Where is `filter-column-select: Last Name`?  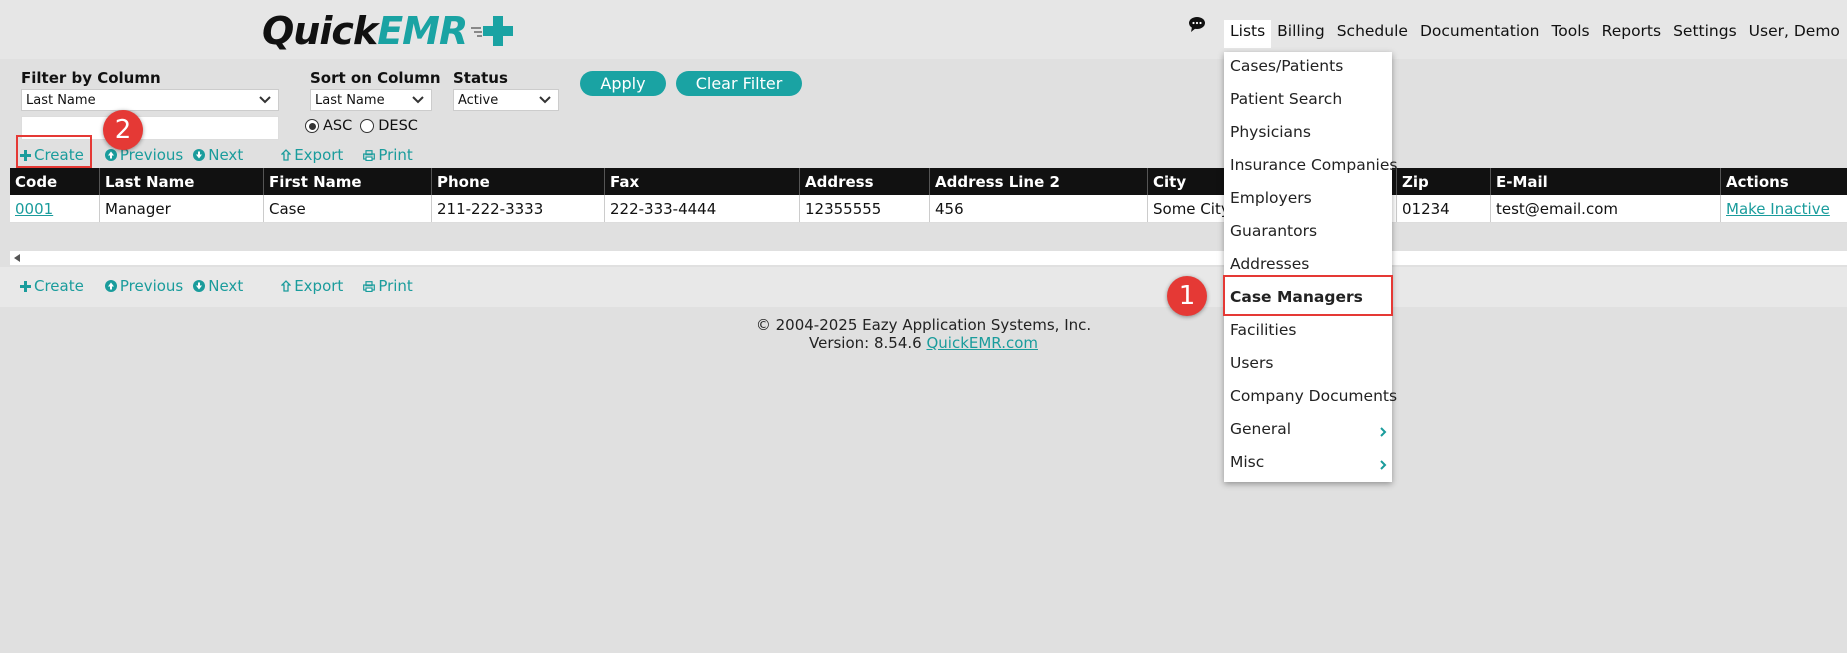
filter-column-select: Last Name is located at coordinates (150, 100).